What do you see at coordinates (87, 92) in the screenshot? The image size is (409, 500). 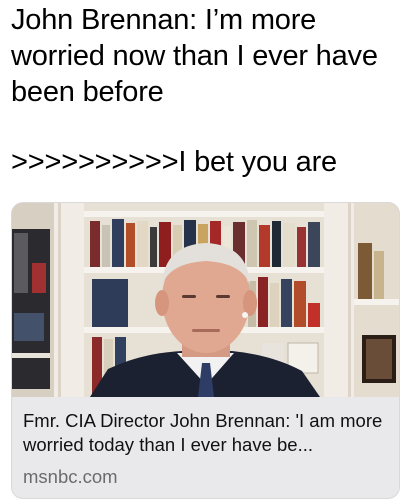 I see `headline-line-3: been before` at bounding box center [87, 92].